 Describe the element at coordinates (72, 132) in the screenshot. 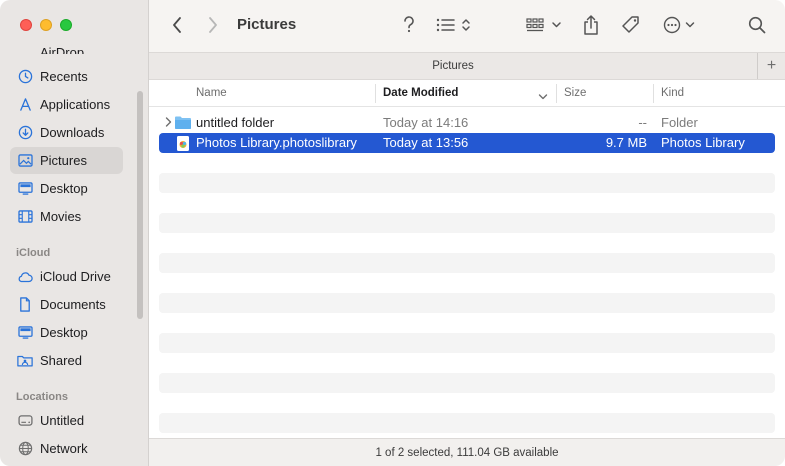

I see `sidebar-item-label: Downloads` at that location.